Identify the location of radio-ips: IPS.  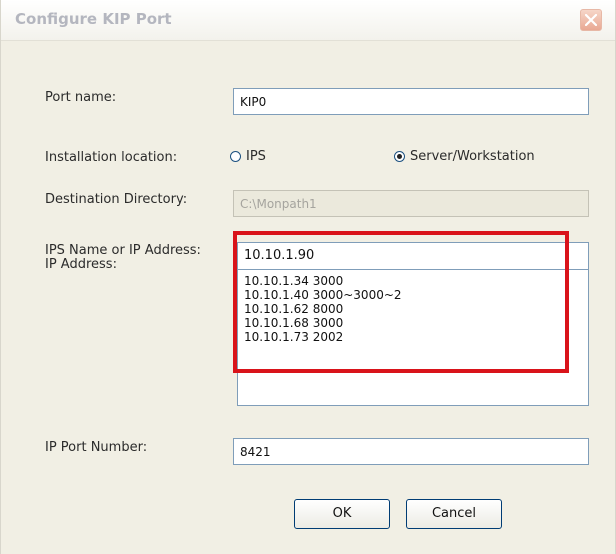
(260, 157).